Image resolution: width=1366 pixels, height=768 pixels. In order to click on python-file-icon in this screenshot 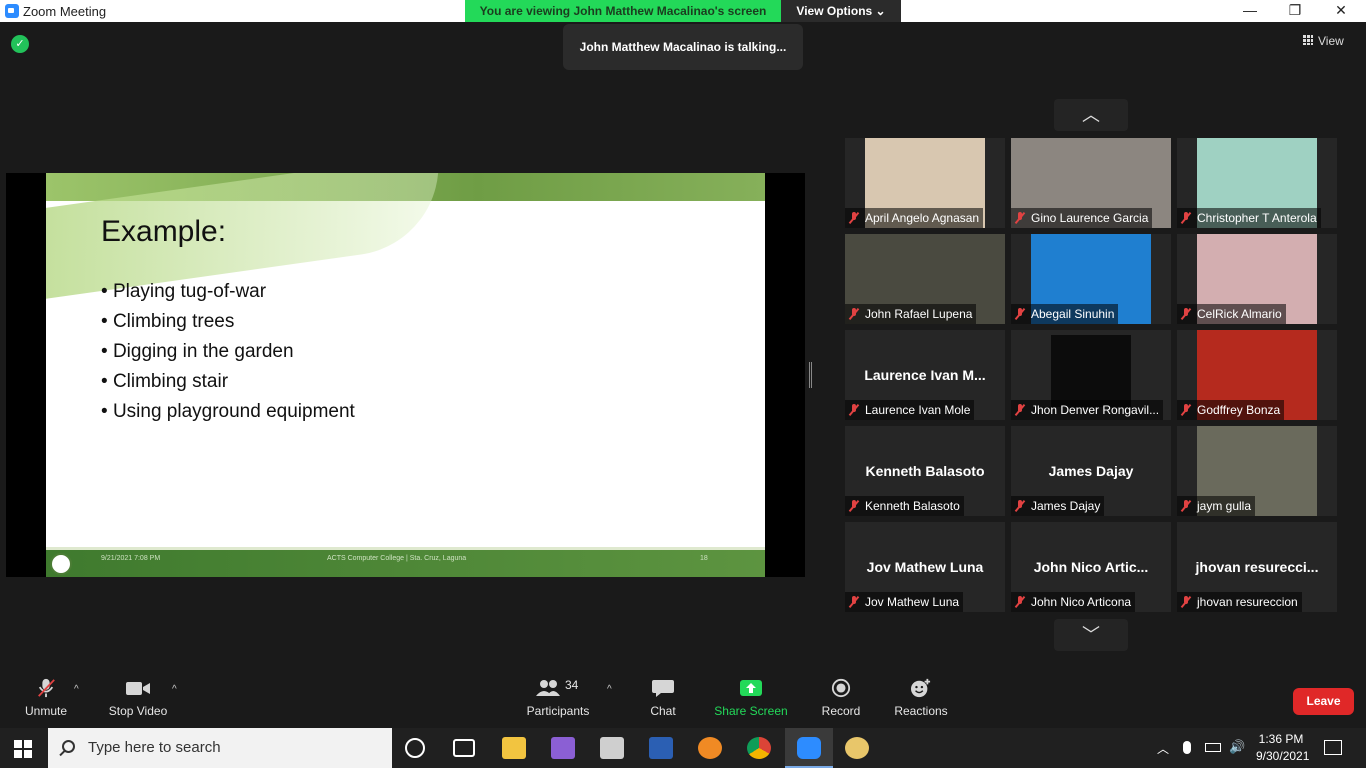, I will do `click(612, 748)`.